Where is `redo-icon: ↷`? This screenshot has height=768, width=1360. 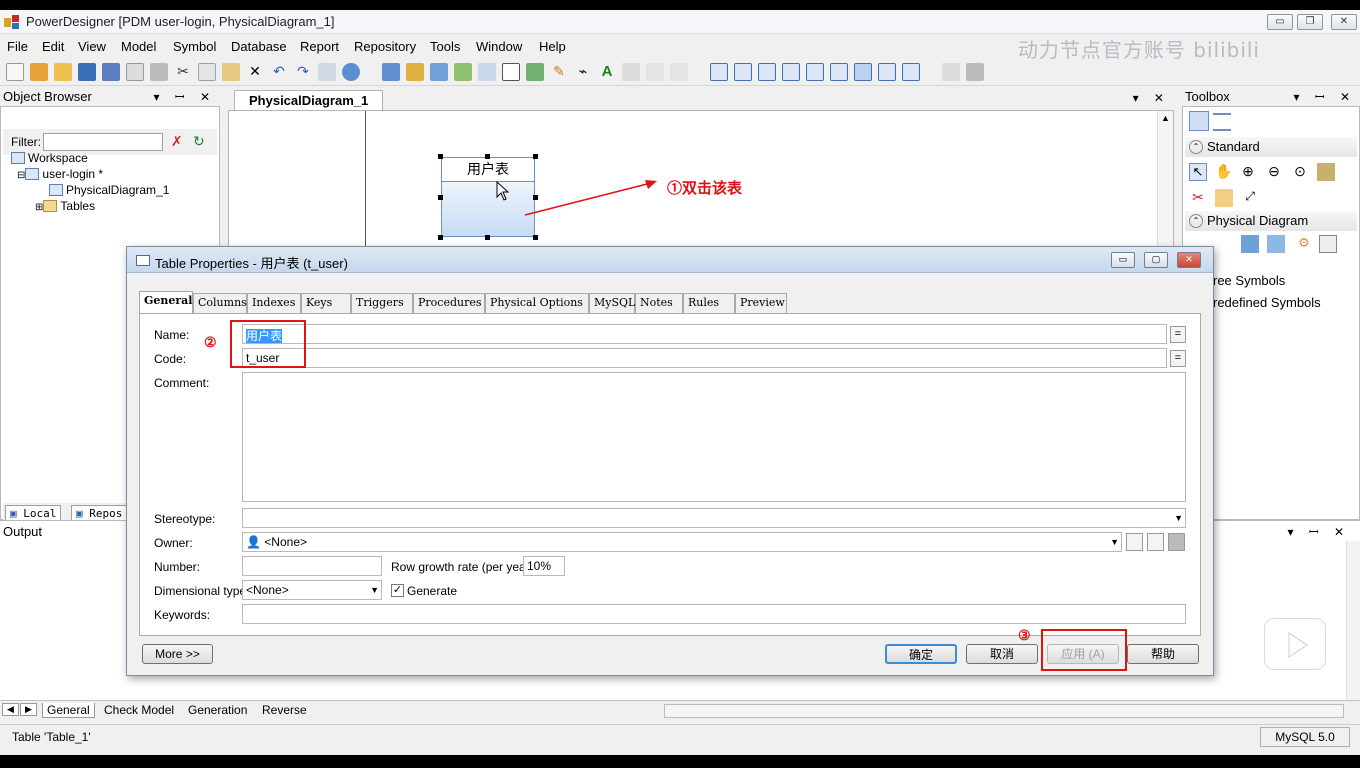
redo-icon: ↷ is located at coordinates (303, 72).